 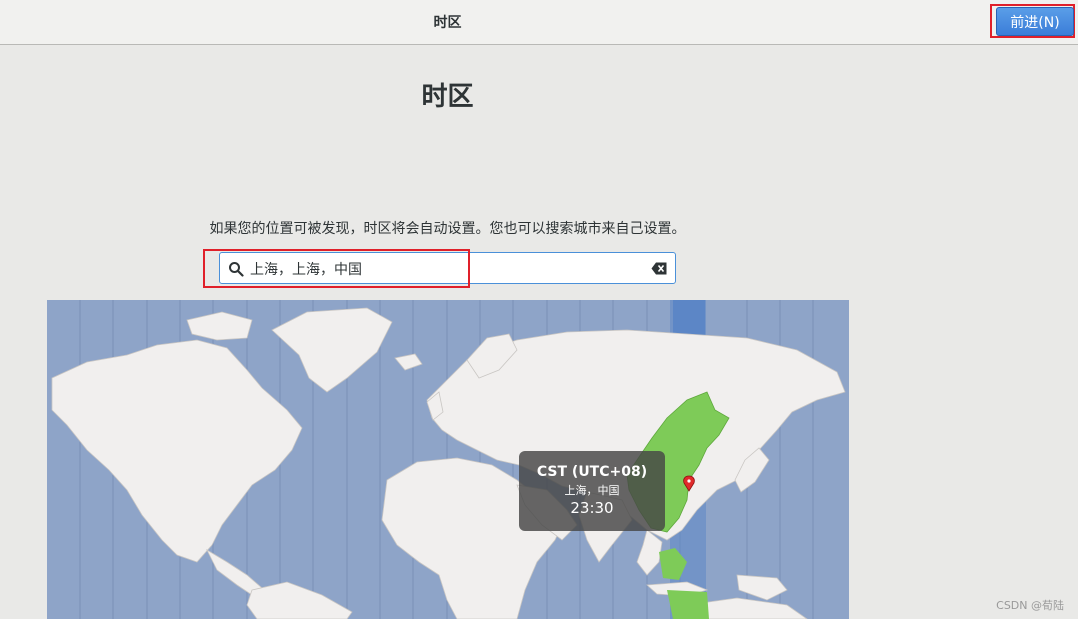 I want to click on tooltip-time: 23:30, so click(x=592, y=508).